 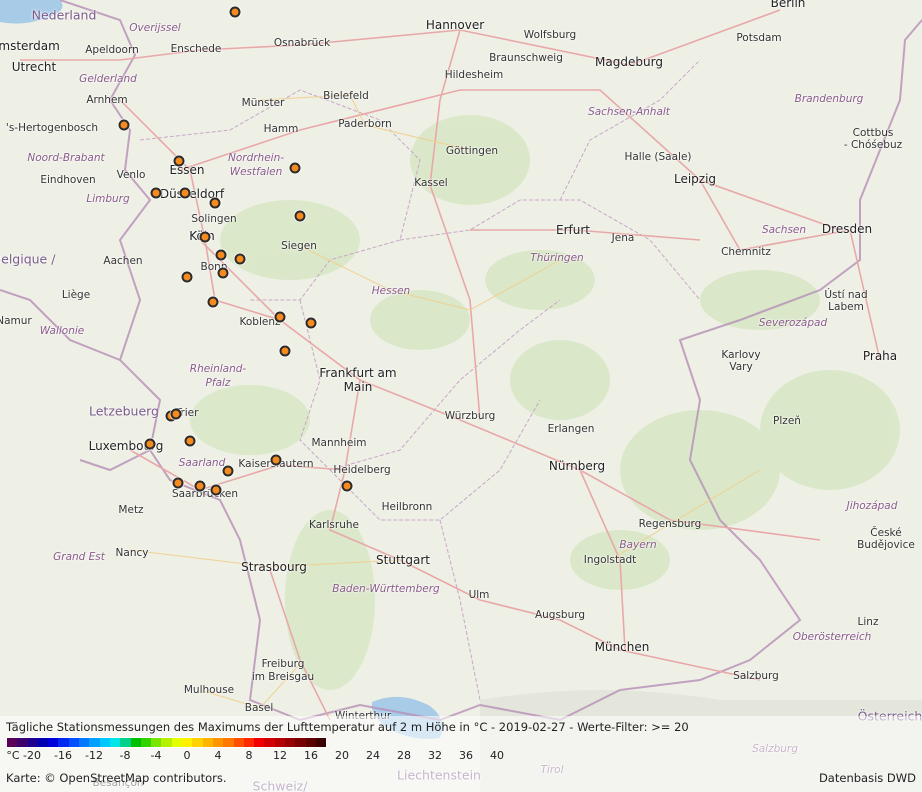 I want to click on place-label: Nancy, so click(x=132, y=553).